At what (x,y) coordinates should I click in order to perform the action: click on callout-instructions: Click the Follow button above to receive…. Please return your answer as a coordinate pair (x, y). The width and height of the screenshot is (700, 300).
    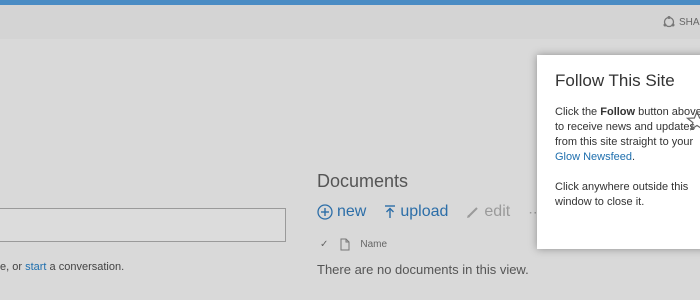
    Looking at the image, I should click on (627, 135).